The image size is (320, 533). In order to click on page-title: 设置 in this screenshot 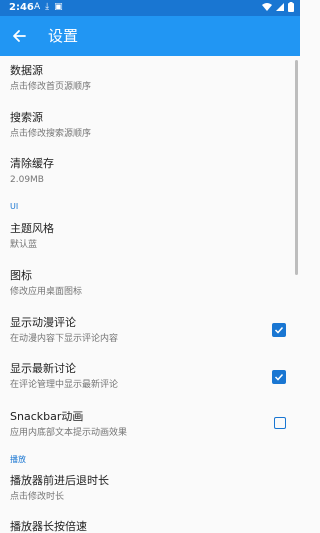, I will do `click(63, 36)`.